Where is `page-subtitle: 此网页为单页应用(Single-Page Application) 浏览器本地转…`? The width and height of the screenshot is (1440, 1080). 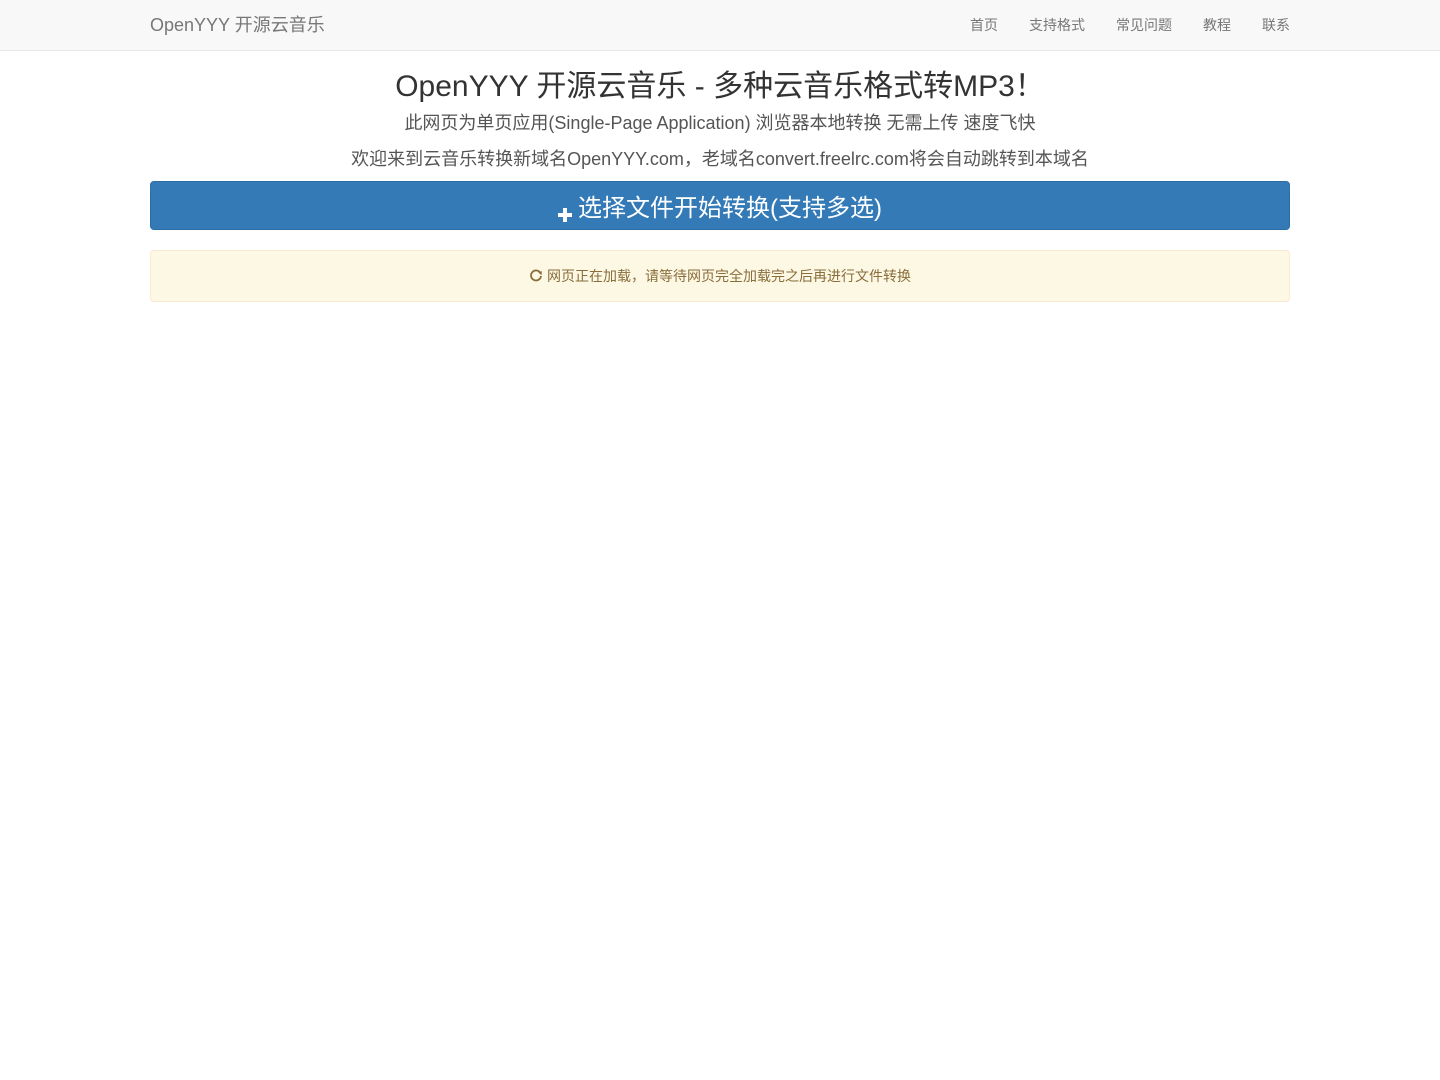
page-subtitle: 此网页为单页应用(Single-Page Application) 浏览器本地转… is located at coordinates (720, 123).